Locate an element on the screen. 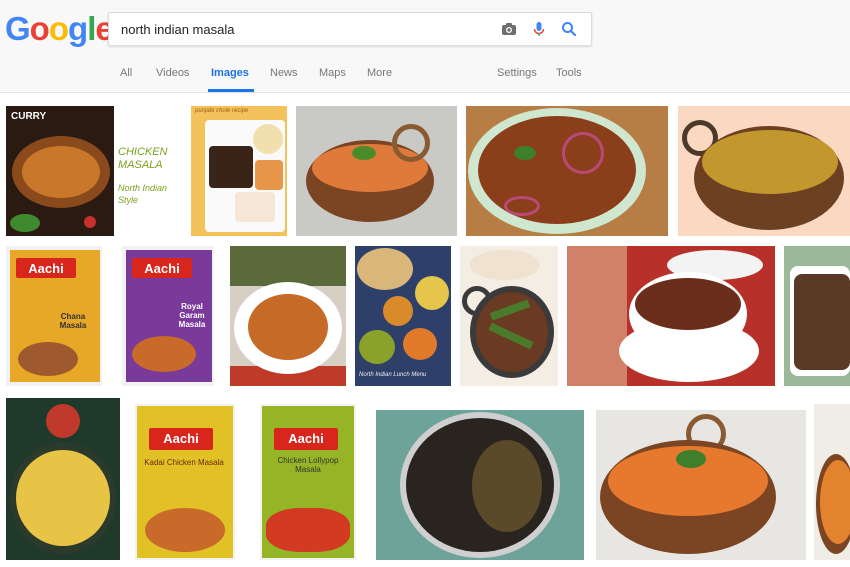 The image size is (850, 567). image-result: punjabi chole recipe is located at coordinates (239, 171).